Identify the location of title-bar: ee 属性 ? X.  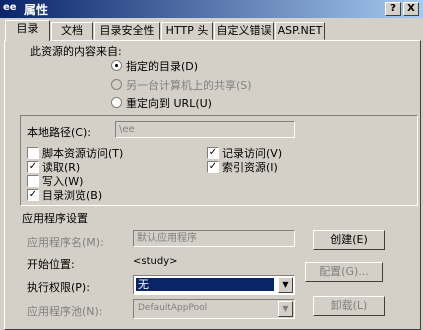
(211, 9).